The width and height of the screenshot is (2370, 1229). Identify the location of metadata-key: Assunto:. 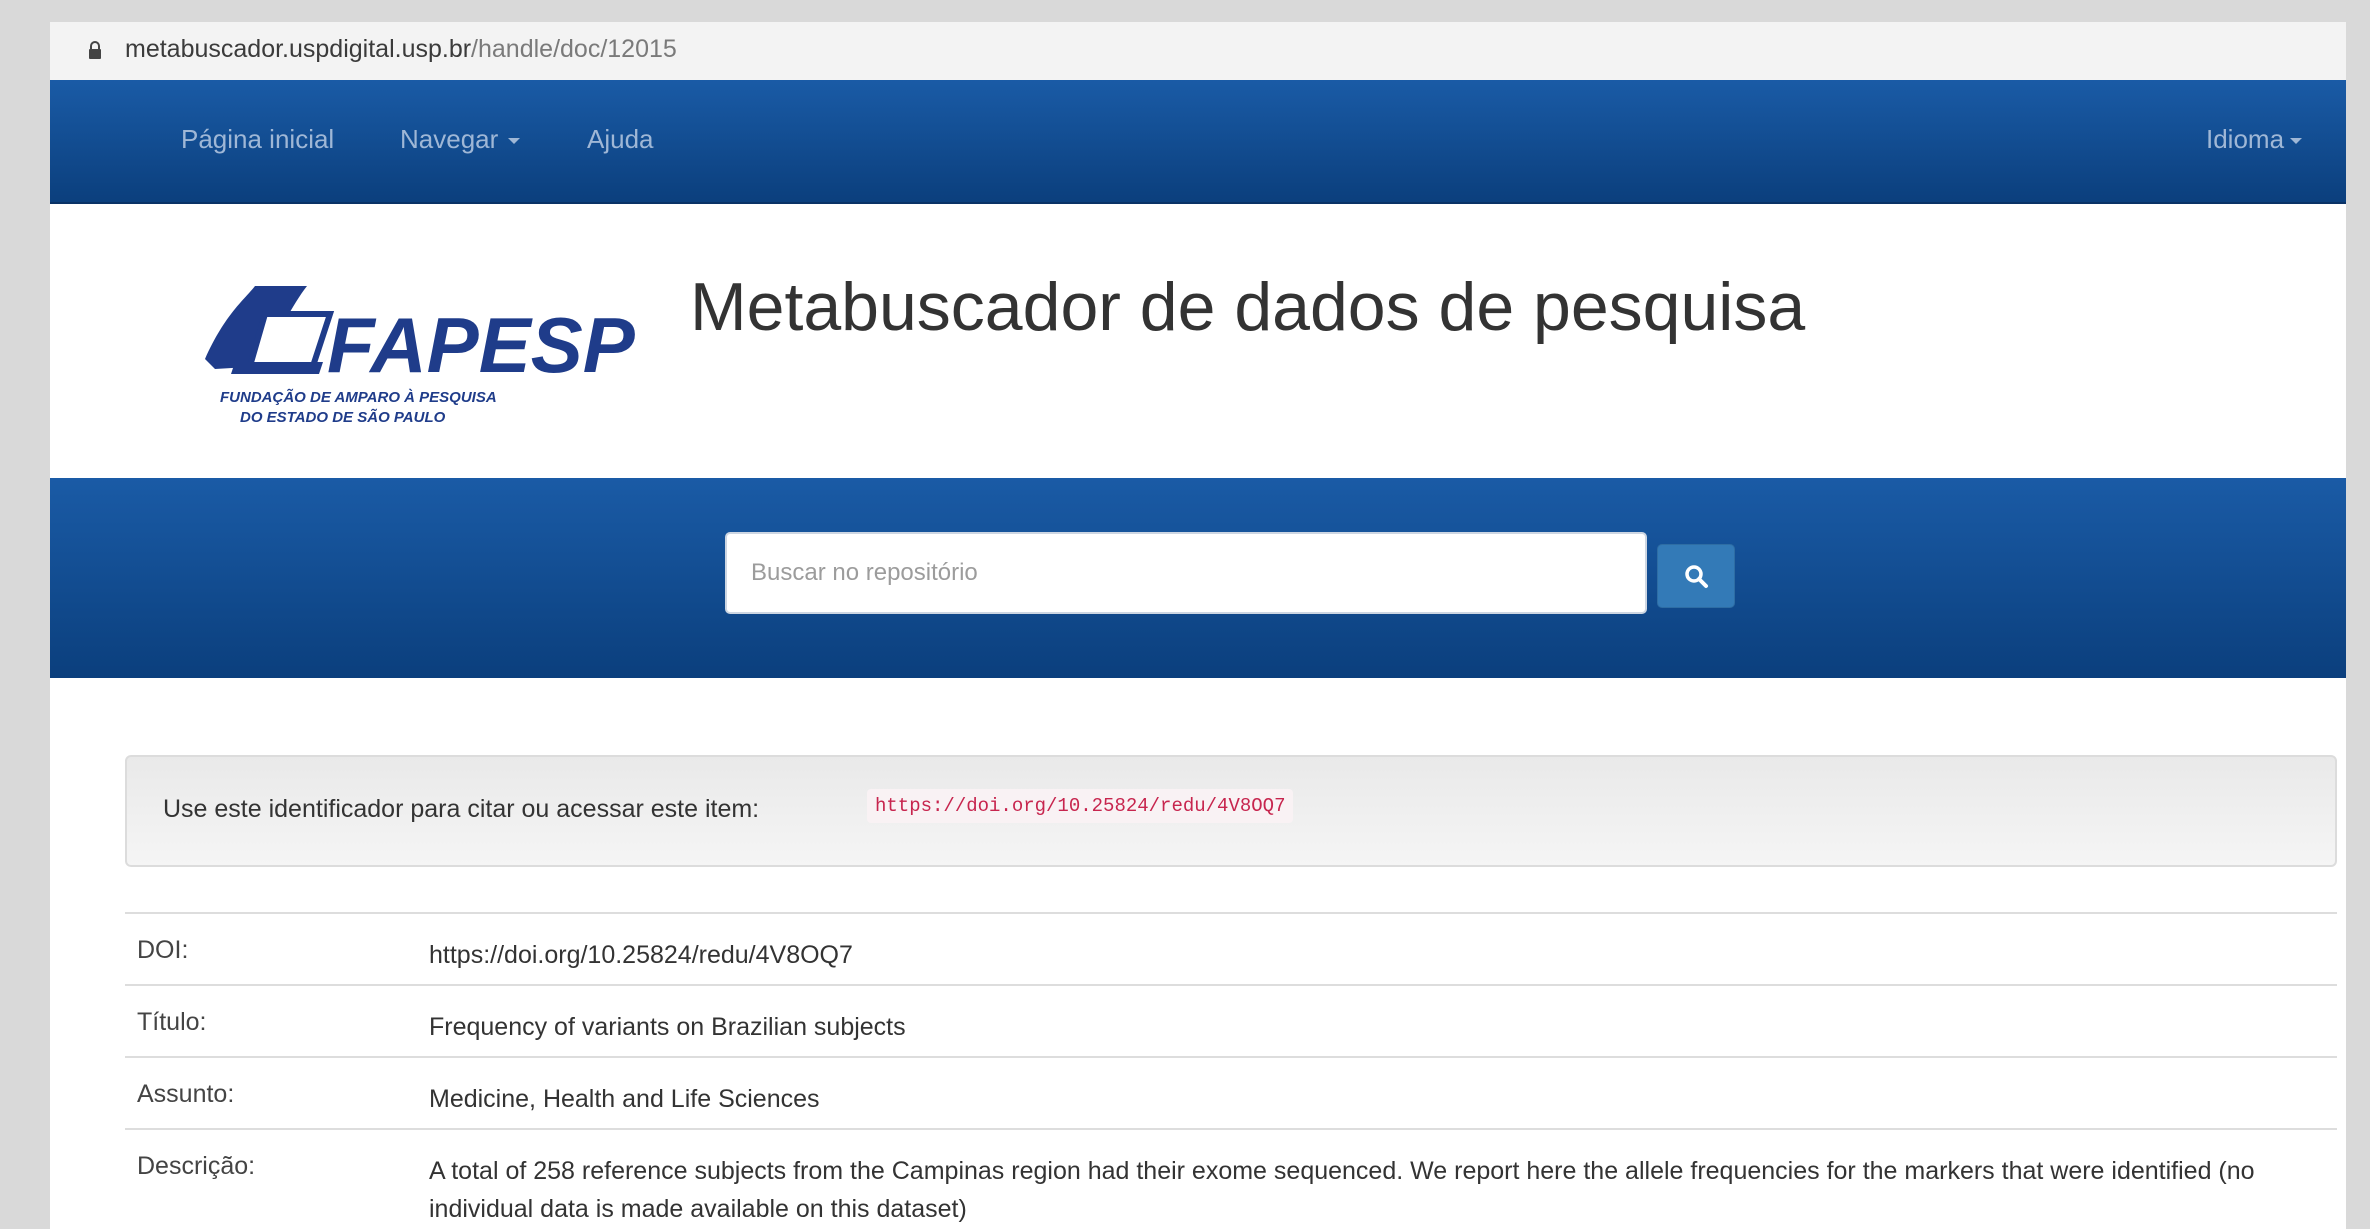
(271, 1092).